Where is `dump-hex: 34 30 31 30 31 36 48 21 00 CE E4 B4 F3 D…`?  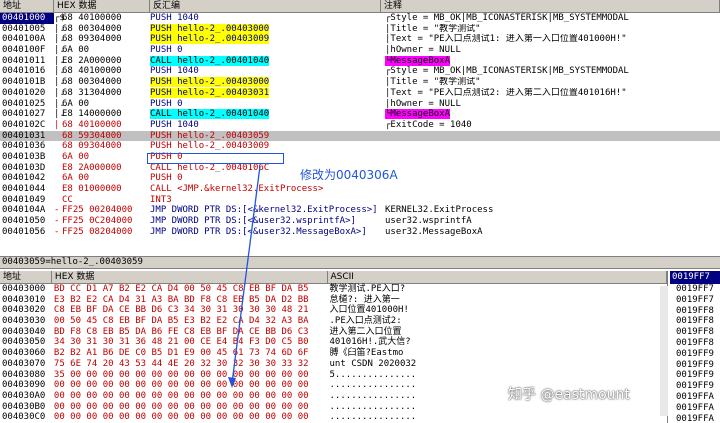 dump-hex: 34 30 31 30 31 36 48 21 00 CE E4 B4 F3 D… is located at coordinates (181, 342).